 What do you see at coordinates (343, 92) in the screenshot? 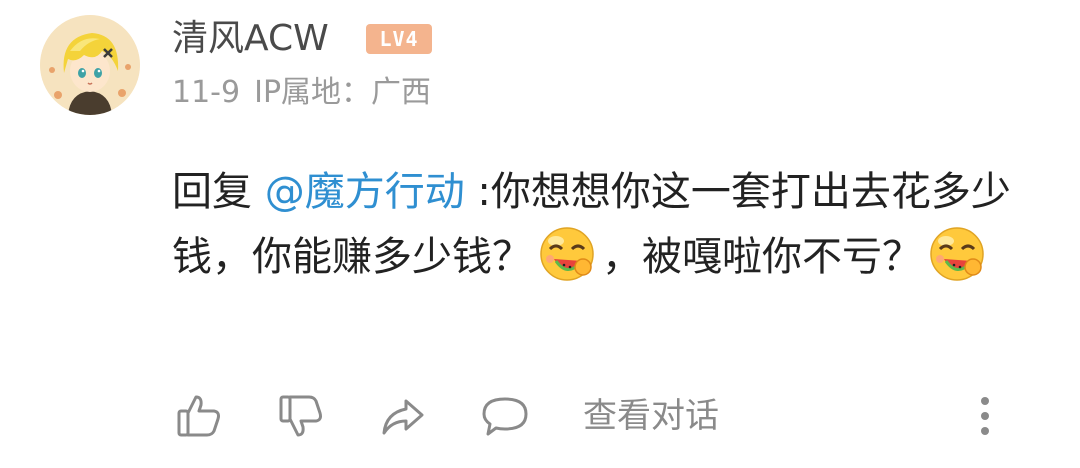
I see `ip-location: IP属地：广西` at bounding box center [343, 92].